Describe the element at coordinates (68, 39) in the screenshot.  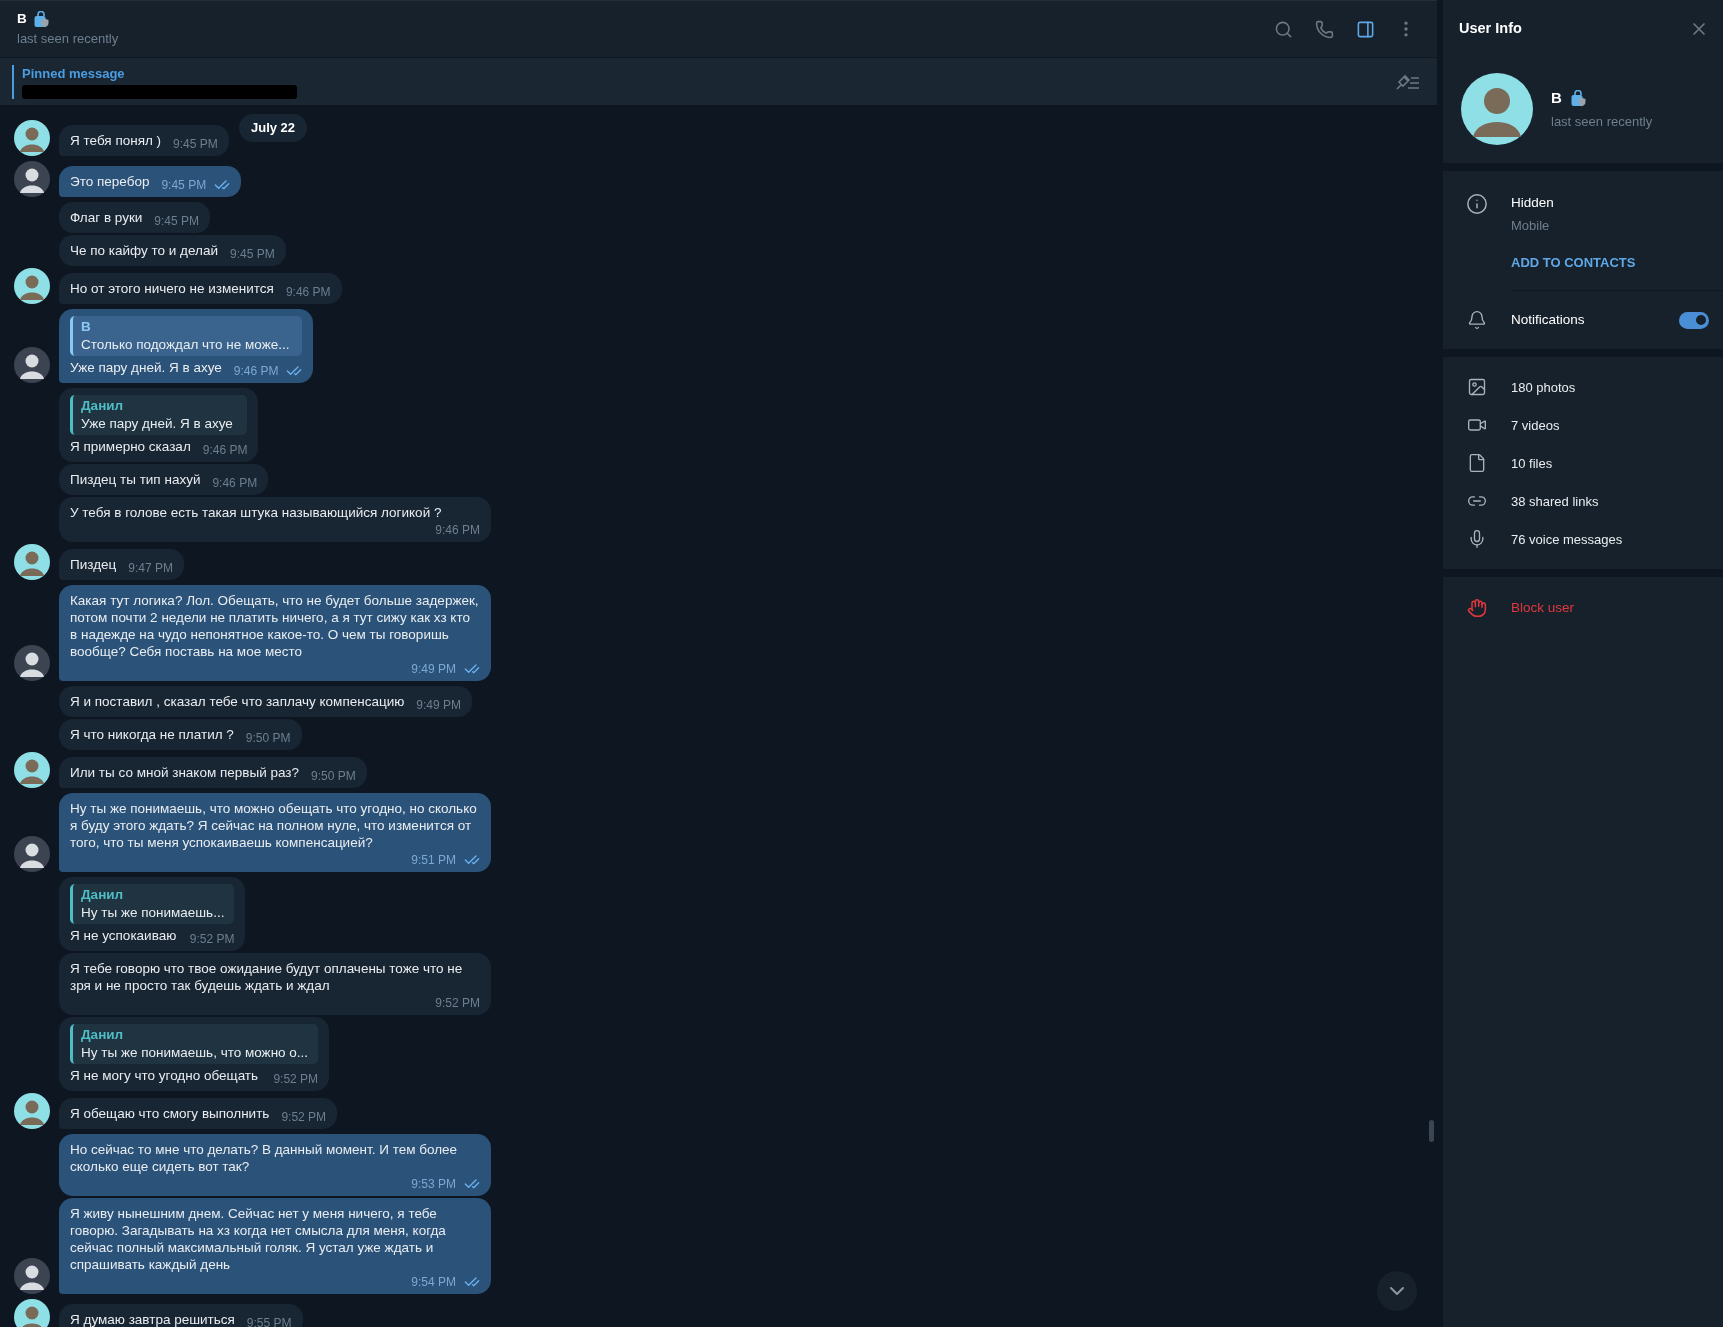
I see `chat-status: last seen recently` at that location.